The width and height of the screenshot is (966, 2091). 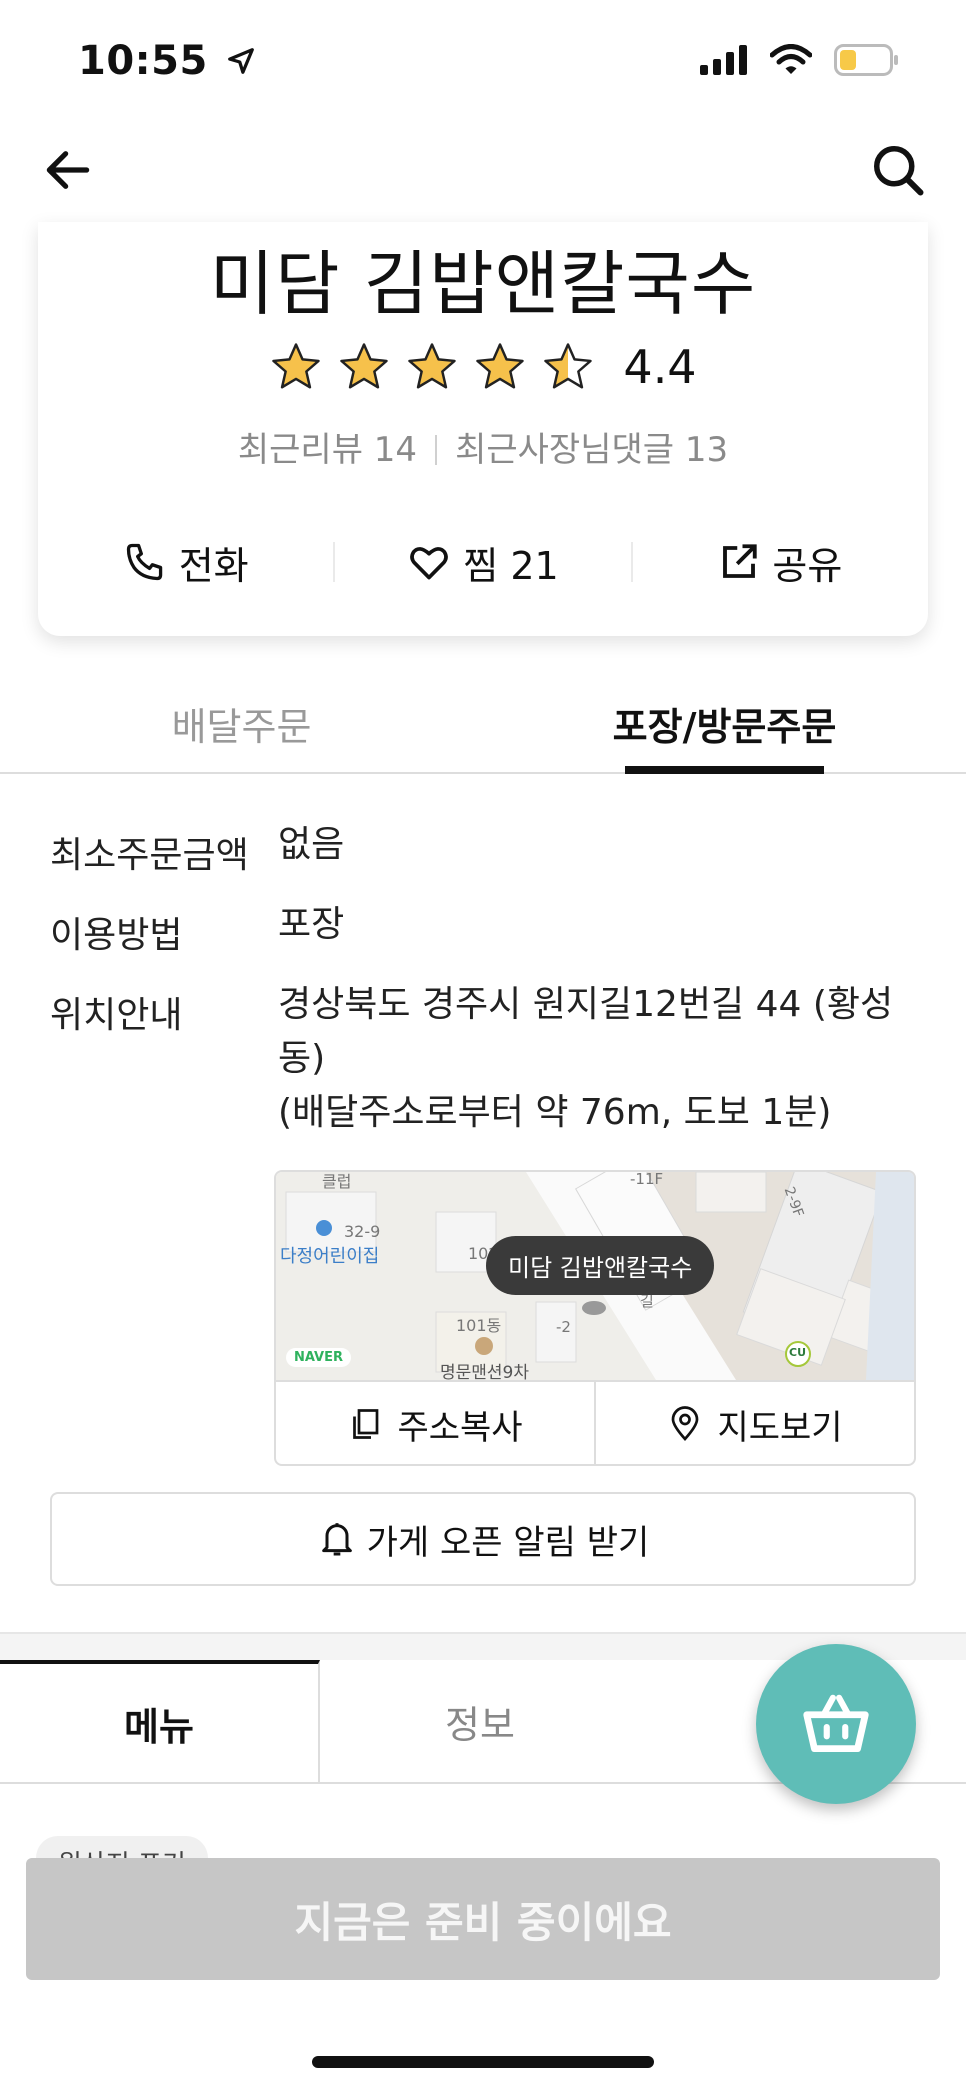 I want to click on call-button: 전화, so click(x=185, y=562).